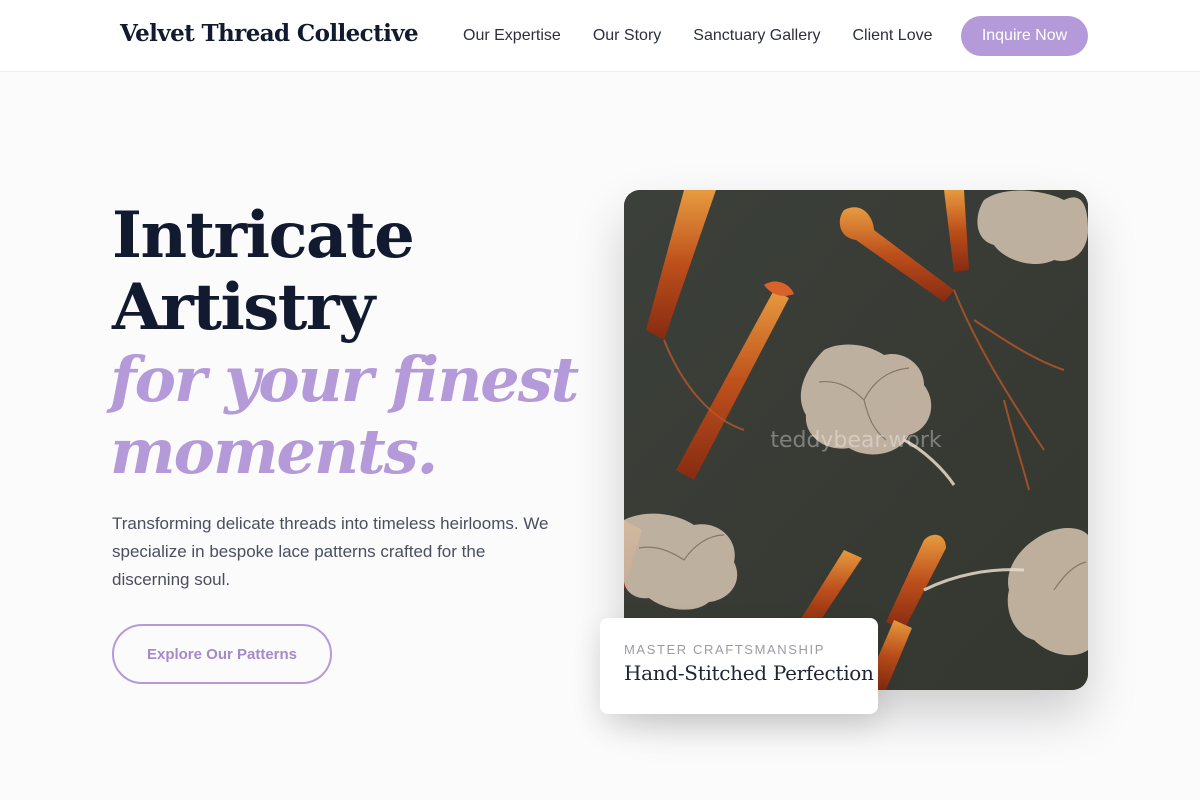 Image resolution: width=1200 pixels, height=800 pixels. Describe the element at coordinates (512, 36) in the screenshot. I see `nav-link-expertise: Our Expertise` at that location.